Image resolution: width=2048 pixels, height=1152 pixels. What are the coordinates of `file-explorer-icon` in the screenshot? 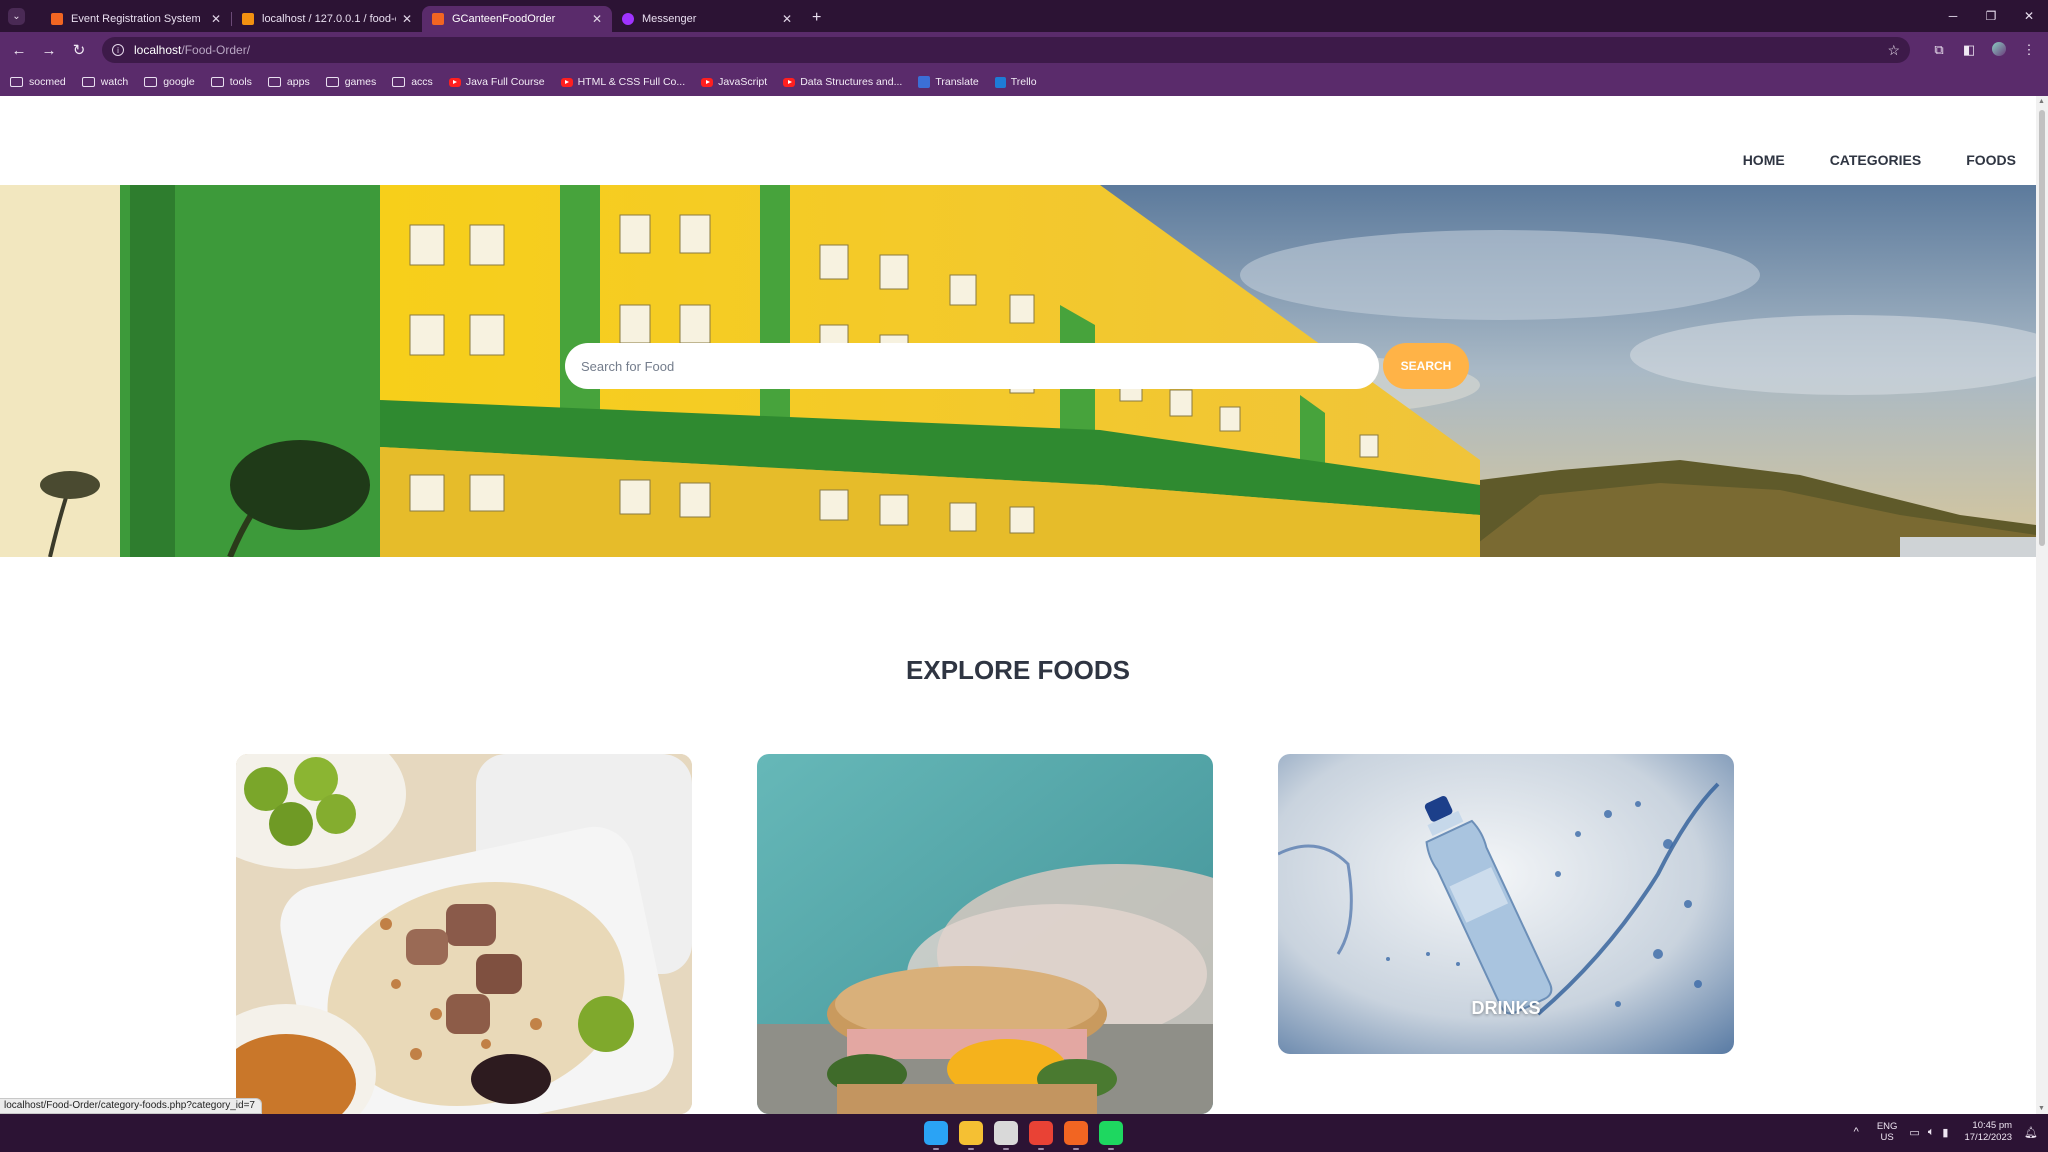 It's located at (971, 1135).